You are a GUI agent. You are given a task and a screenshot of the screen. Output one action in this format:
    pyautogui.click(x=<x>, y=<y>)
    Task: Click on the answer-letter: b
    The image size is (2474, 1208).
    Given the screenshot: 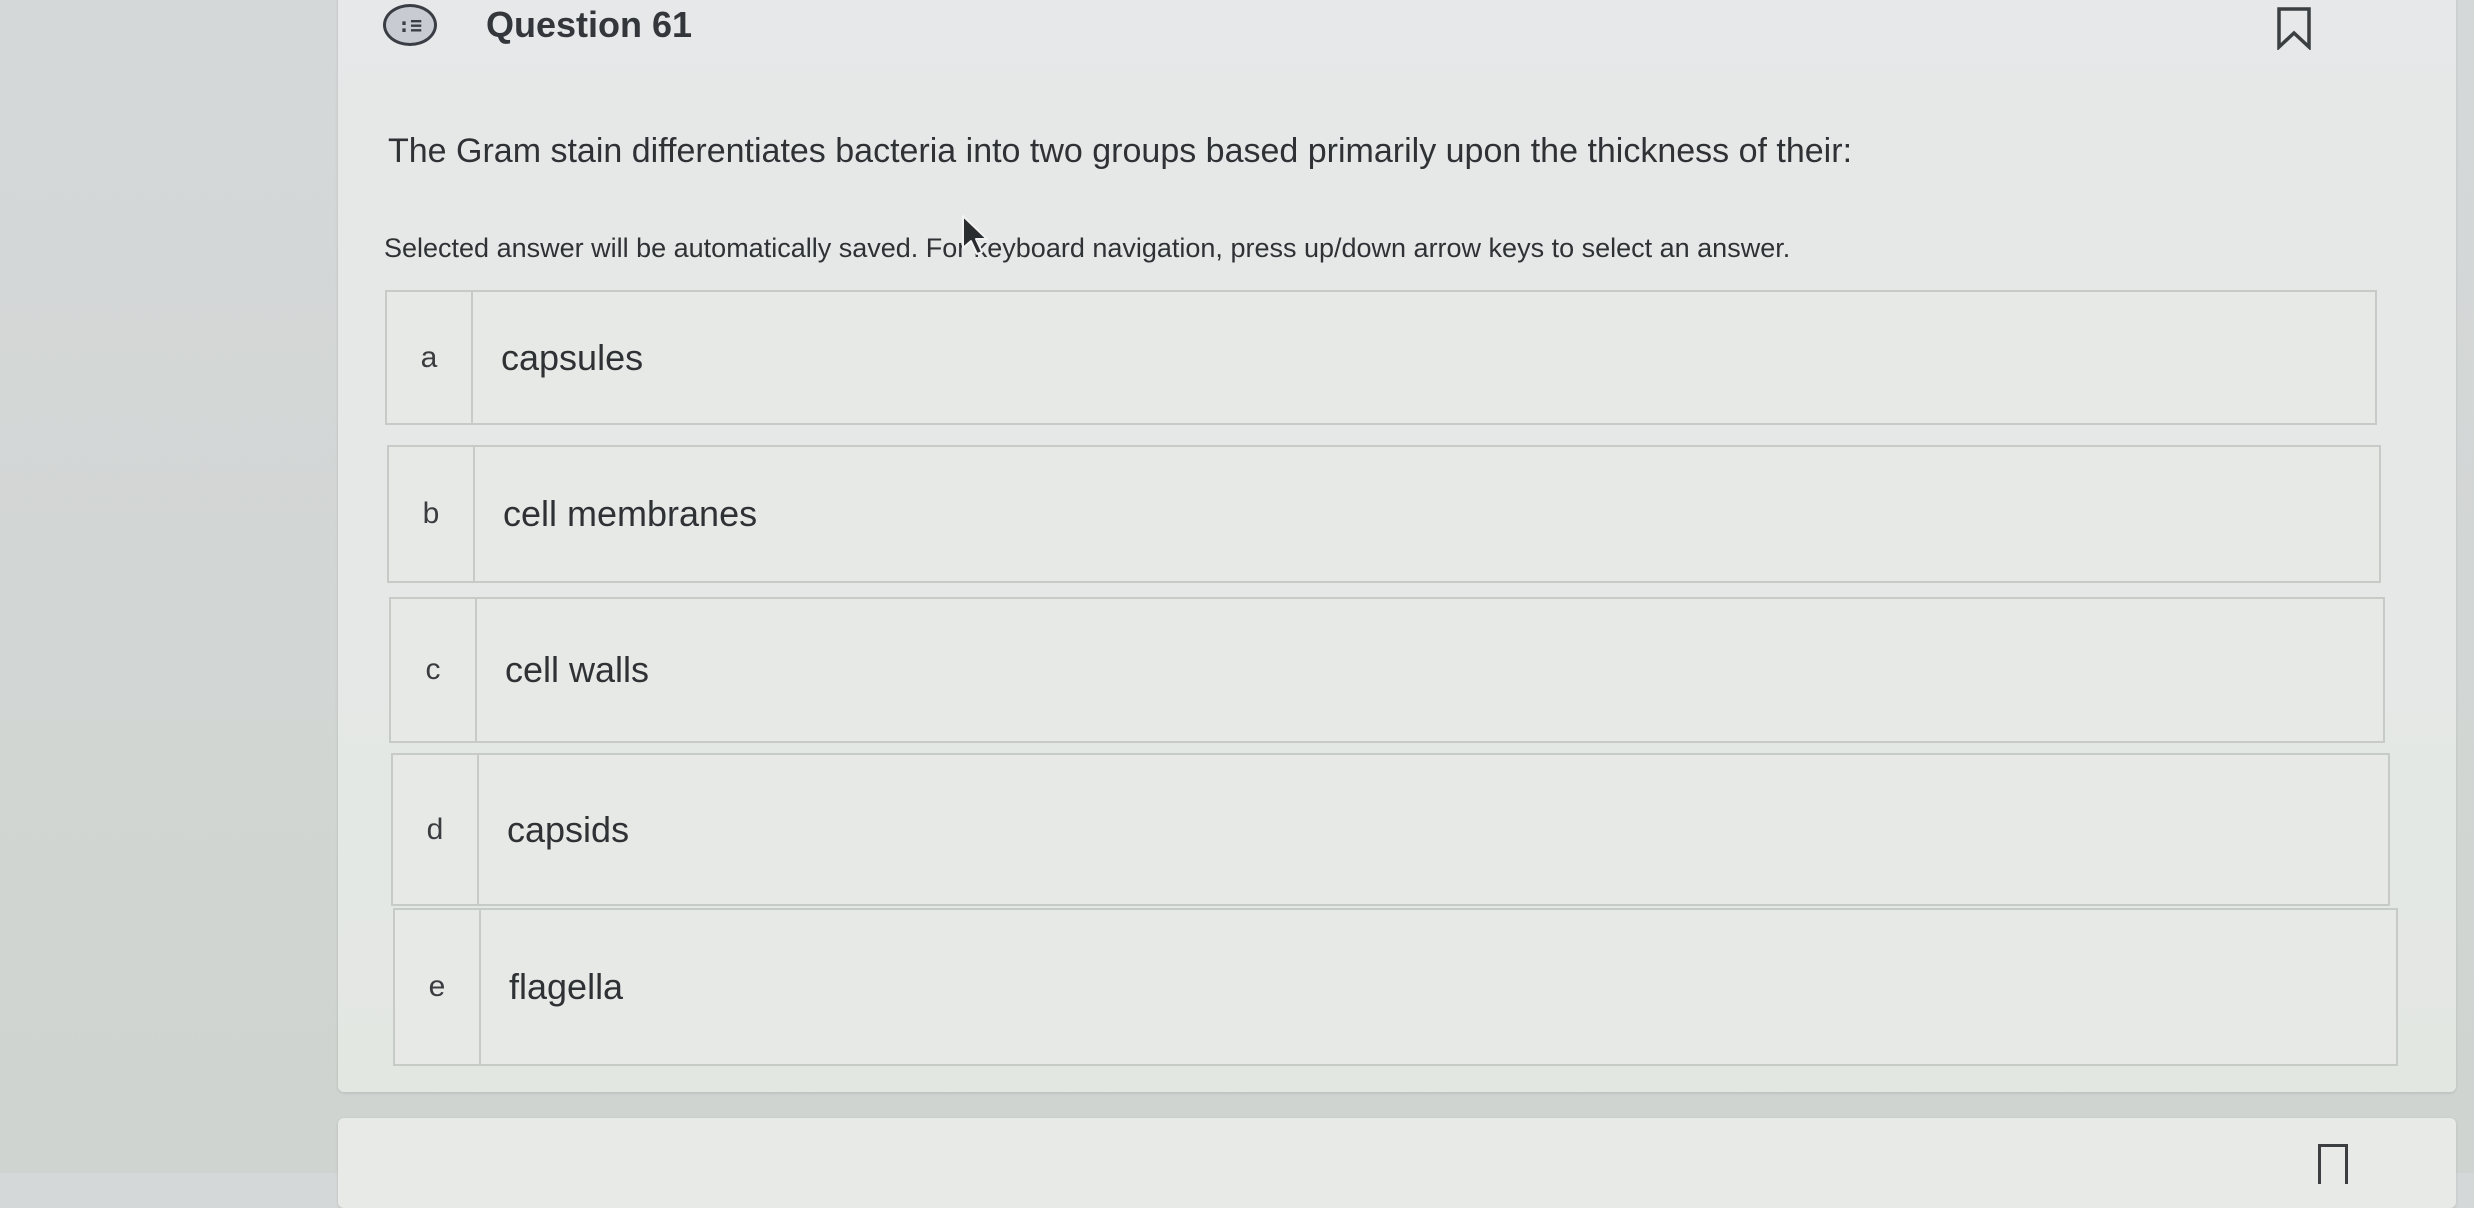 What is the action you would take?
    pyautogui.click(x=432, y=514)
    